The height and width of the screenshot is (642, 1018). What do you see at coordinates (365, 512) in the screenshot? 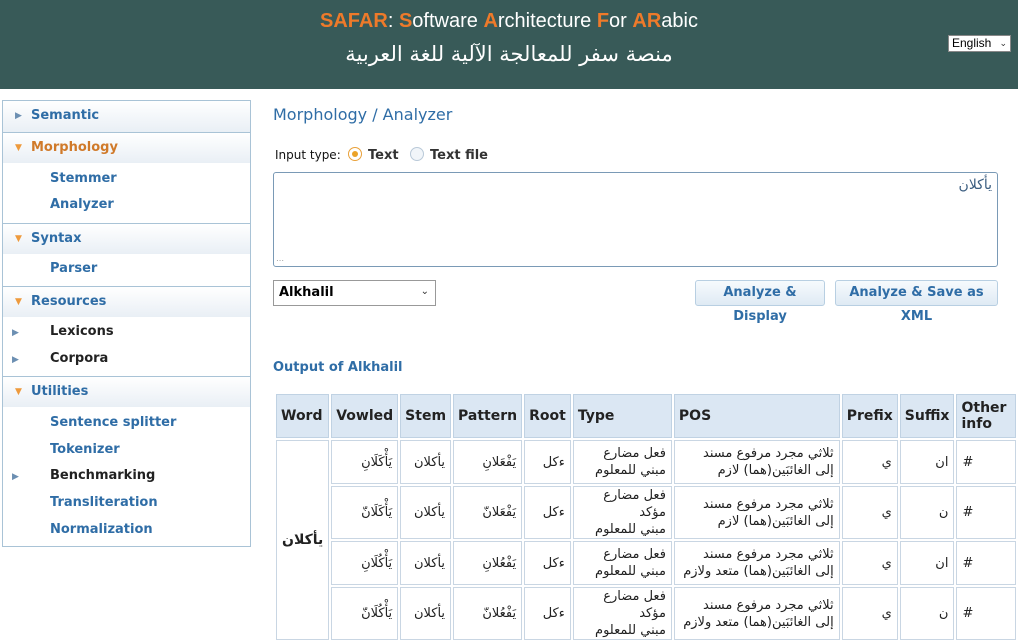
I see `vowled-cell: يَأْكَلَانّ` at bounding box center [365, 512].